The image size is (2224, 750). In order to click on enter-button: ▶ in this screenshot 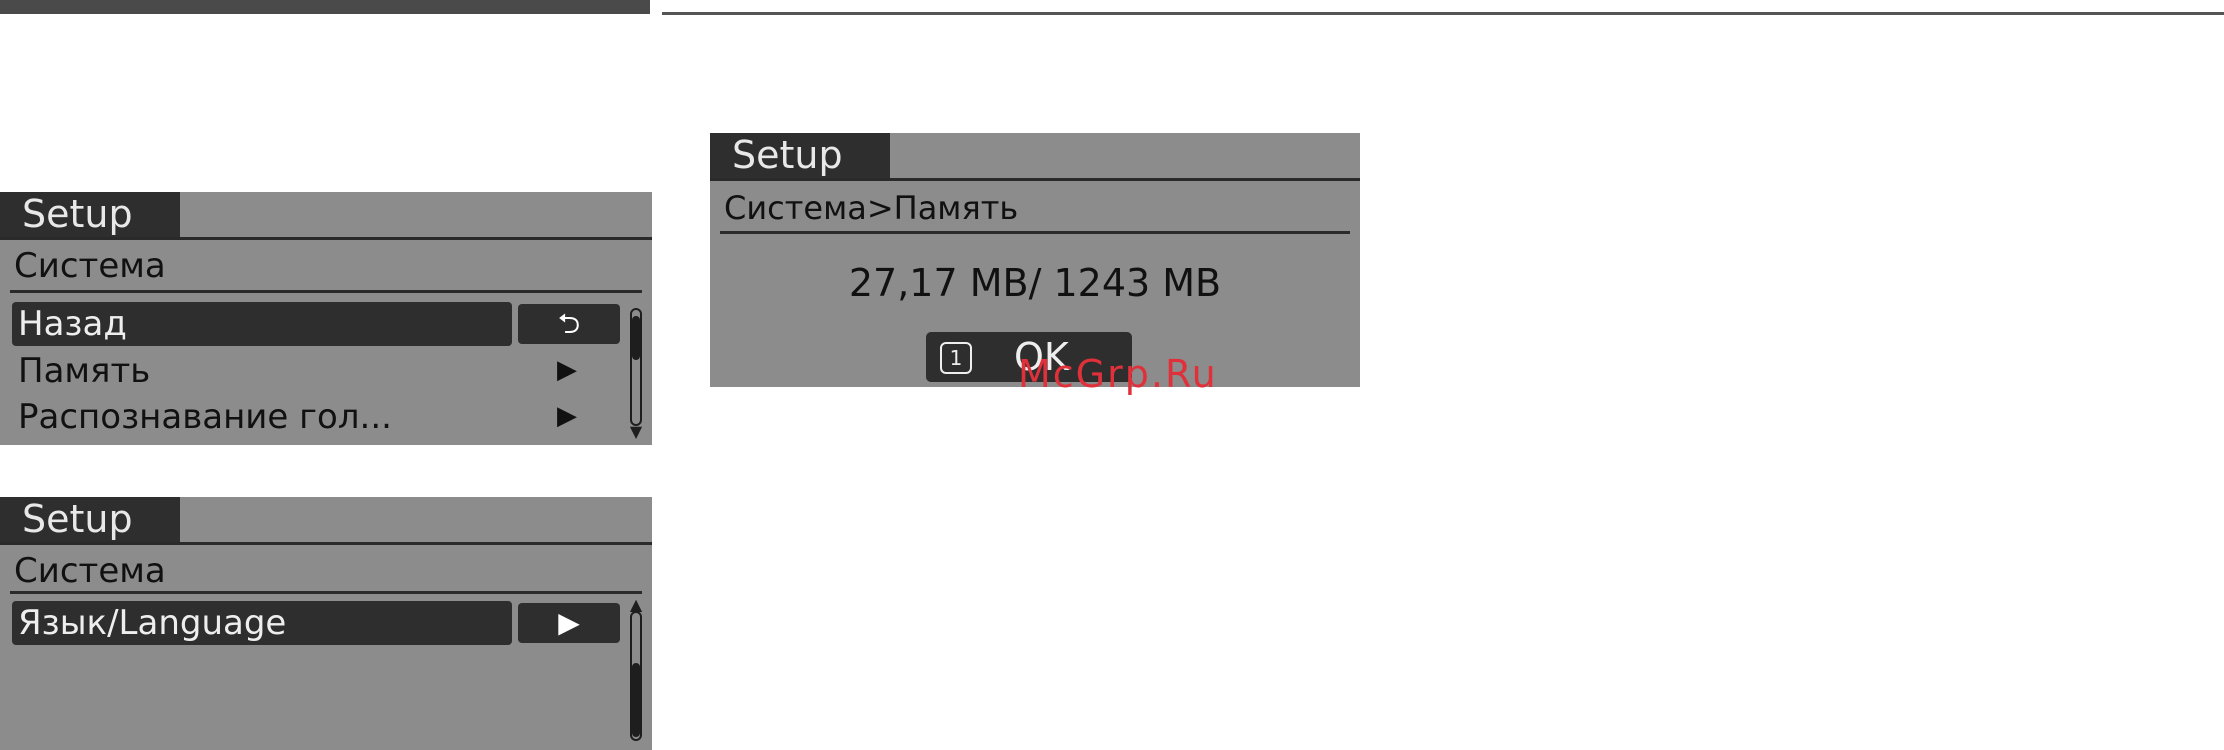, I will do `click(569, 623)`.